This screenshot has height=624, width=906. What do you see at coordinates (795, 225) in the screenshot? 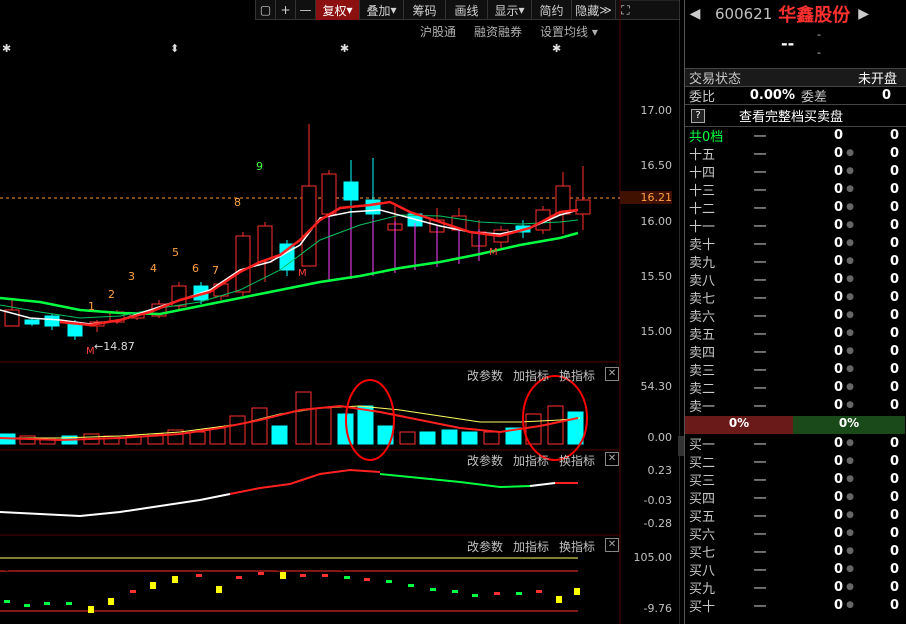
I see `sell-level-row: 十一一 0 ● 0` at bounding box center [795, 225].